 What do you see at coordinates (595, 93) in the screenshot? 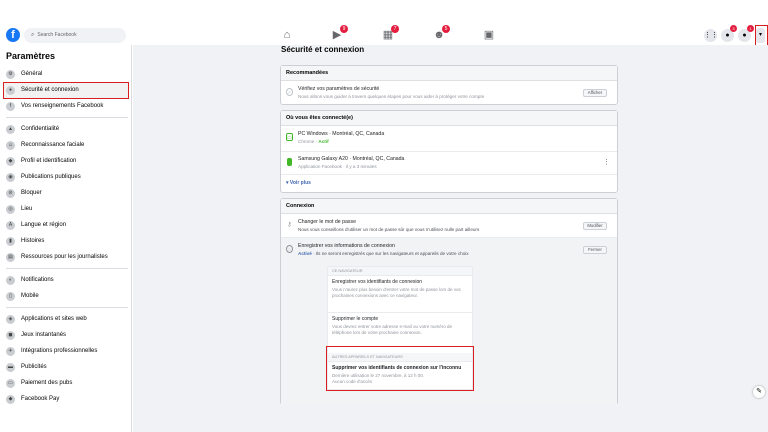
I see `show-button: Afficher` at bounding box center [595, 93].